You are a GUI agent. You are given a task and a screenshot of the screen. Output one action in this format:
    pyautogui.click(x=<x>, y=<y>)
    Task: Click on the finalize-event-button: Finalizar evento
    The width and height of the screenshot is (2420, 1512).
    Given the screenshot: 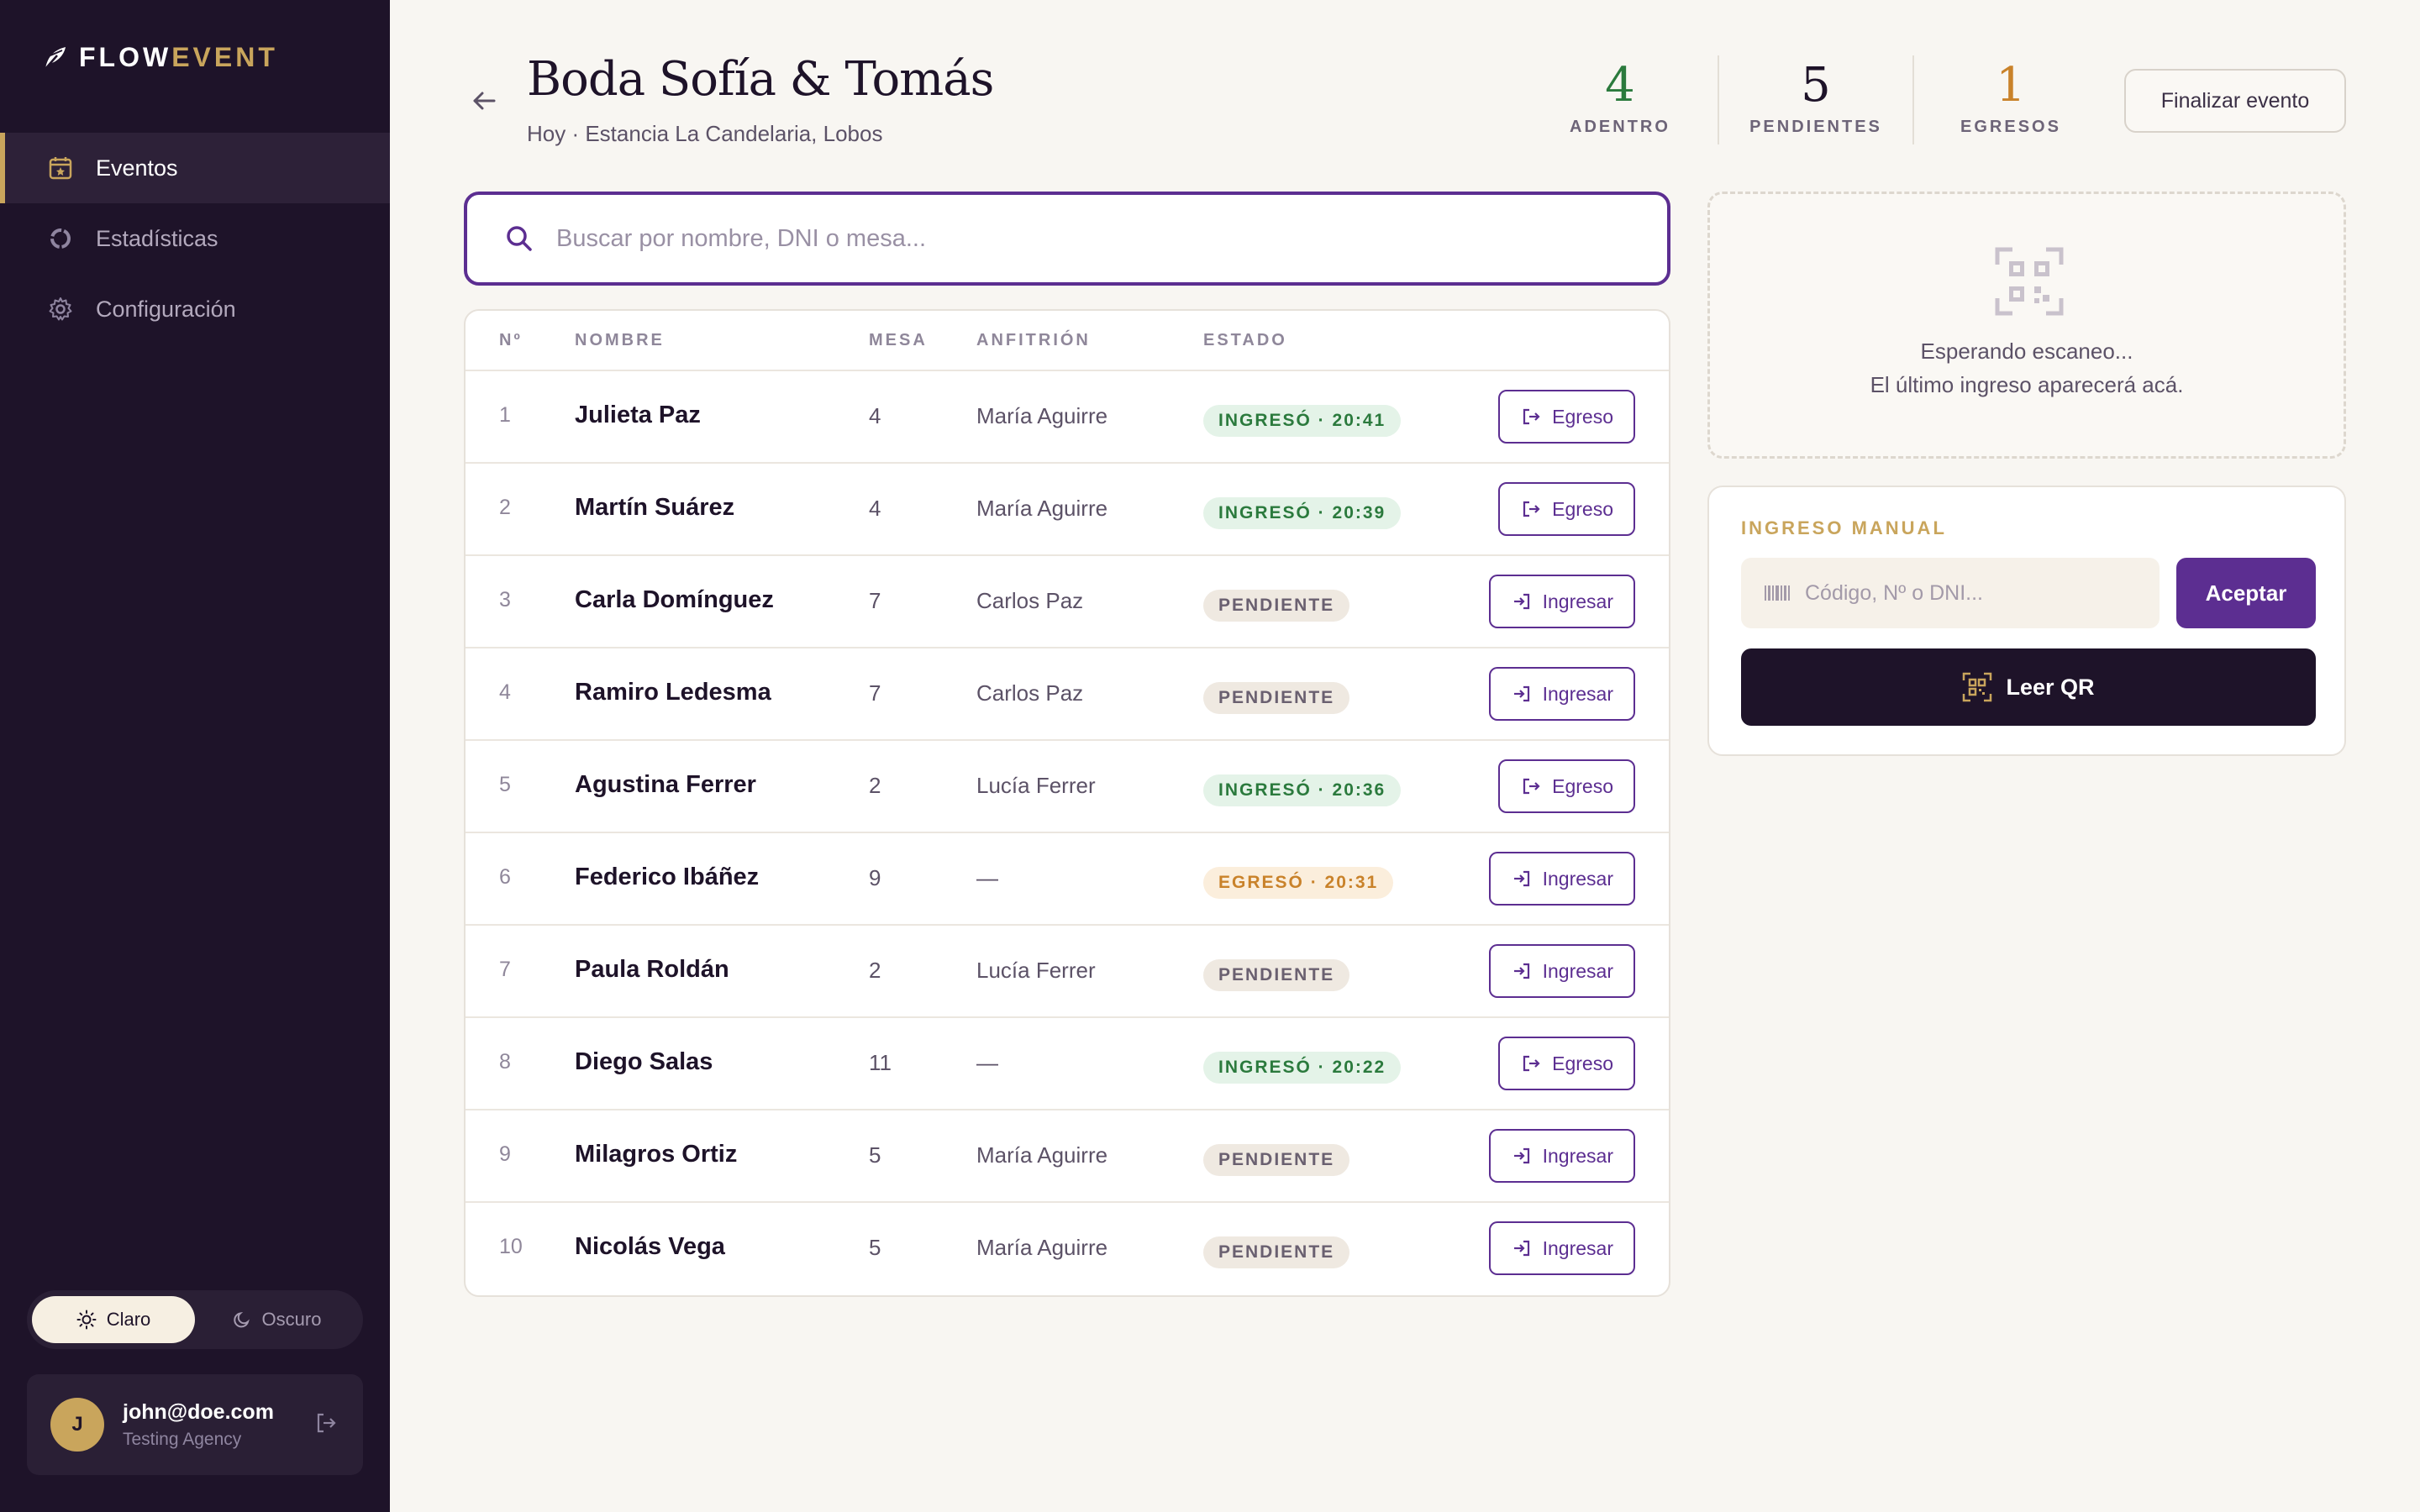 What is the action you would take?
    pyautogui.click(x=2235, y=101)
    